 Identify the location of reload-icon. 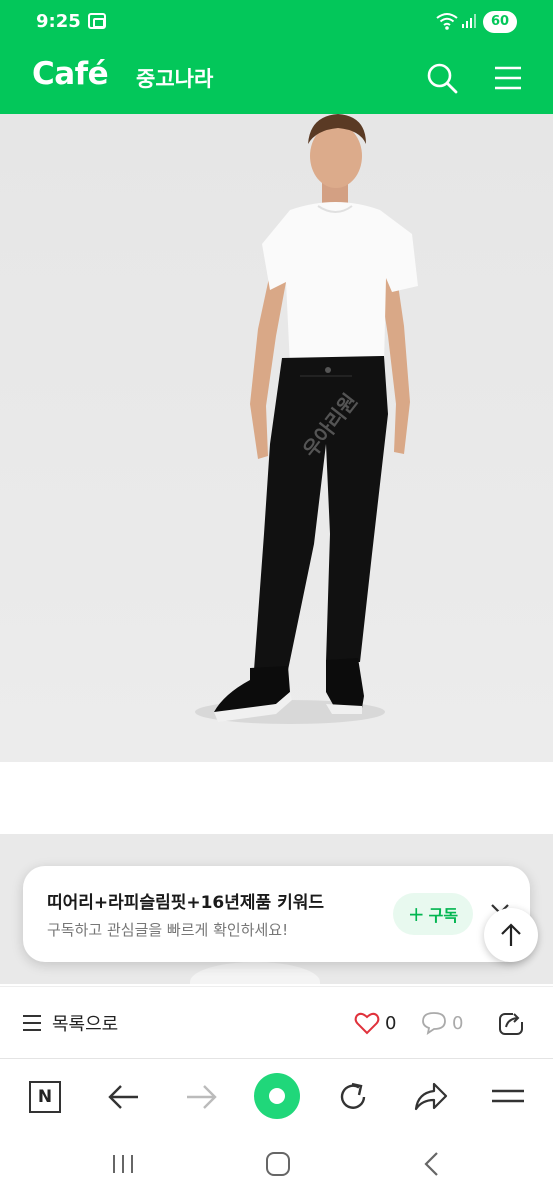
(353, 1097).